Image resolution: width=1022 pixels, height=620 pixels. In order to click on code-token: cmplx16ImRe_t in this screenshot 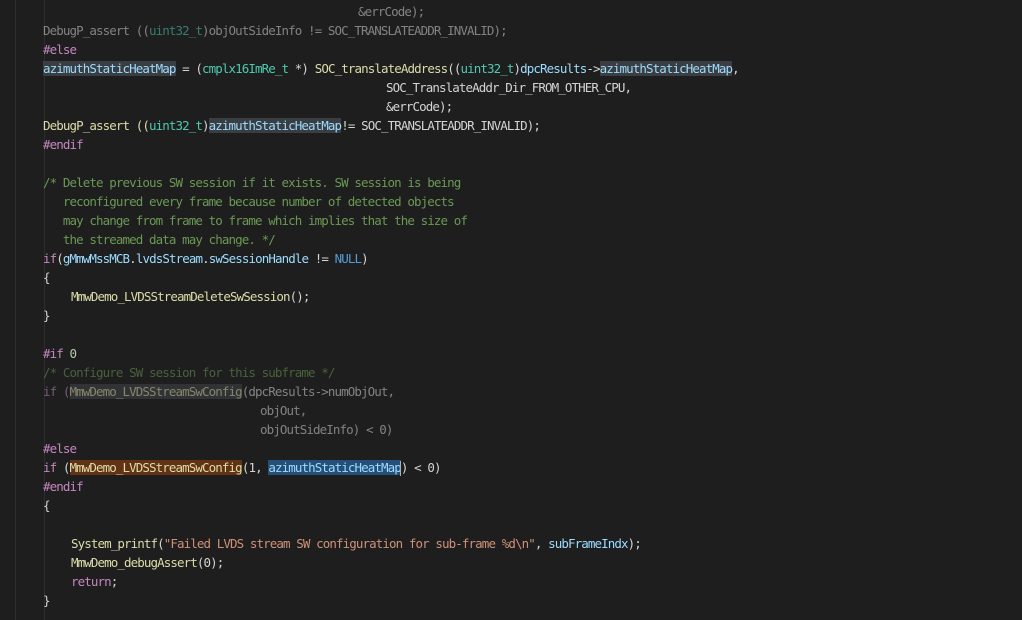, I will do `click(245, 68)`.